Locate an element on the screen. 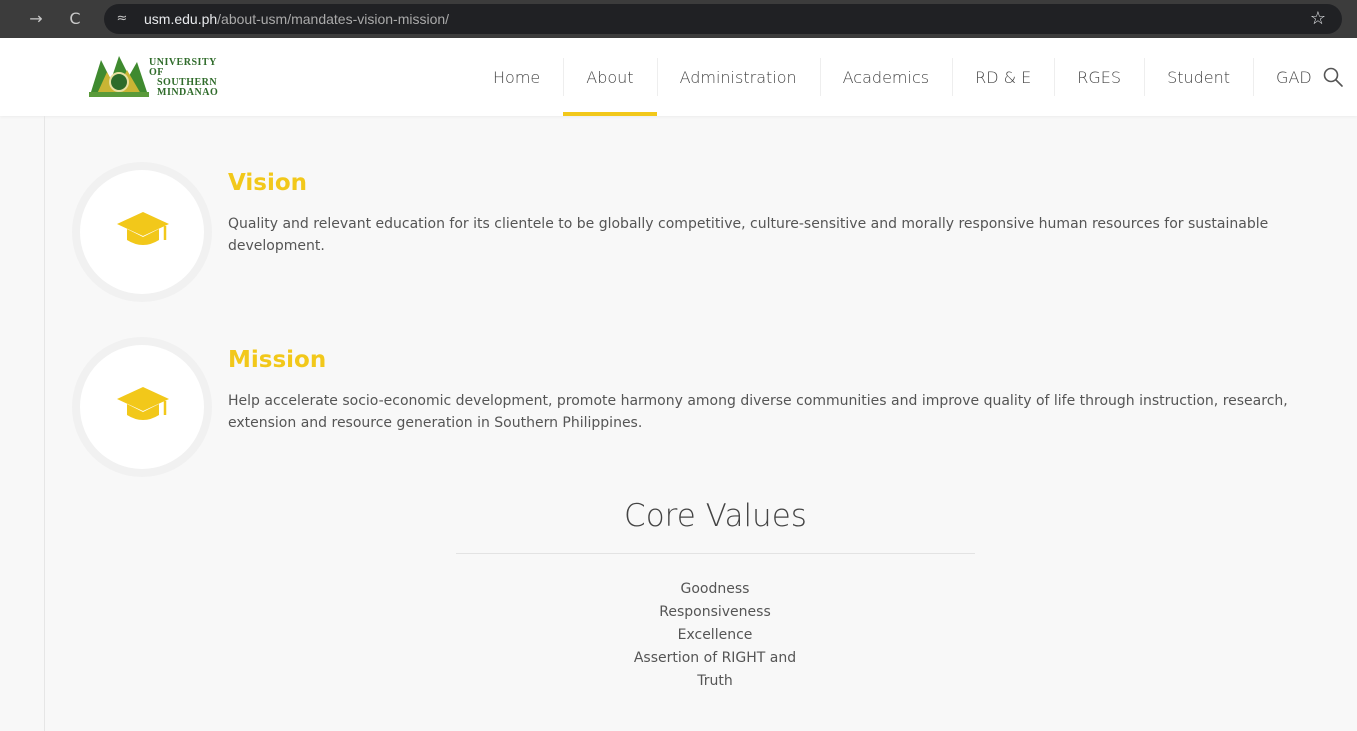 The height and width of the screenshot is (731, 1357). url-path: /about-usm/mandates-vision-mission/ is located at coordinates (333, 19).